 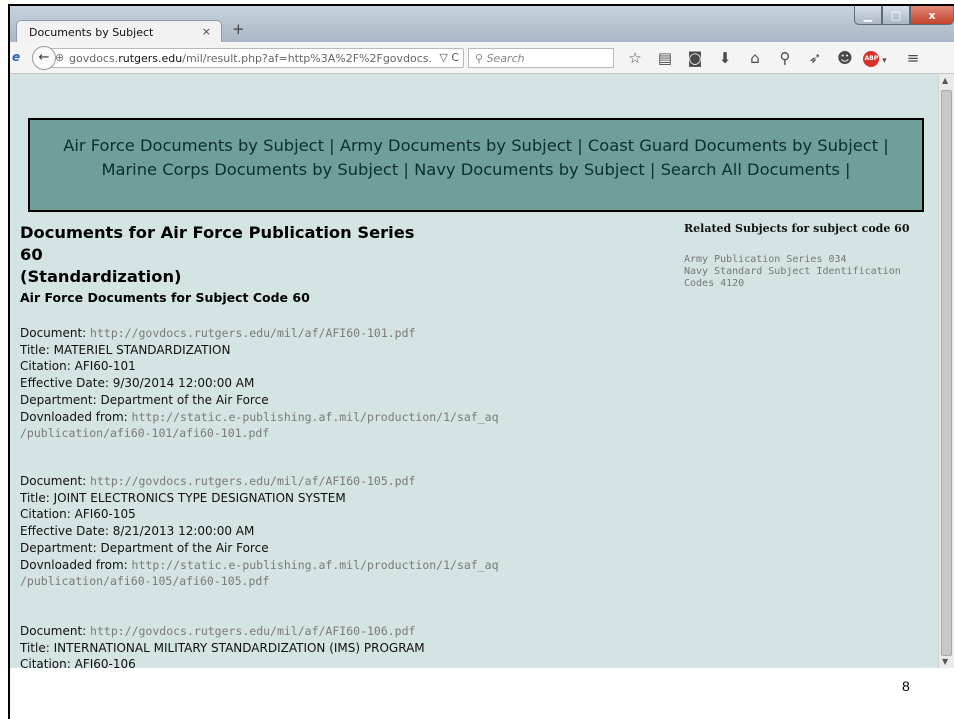 I want to click on nav-link-search-all: Search All Documents |, so click(x=756, y=169).